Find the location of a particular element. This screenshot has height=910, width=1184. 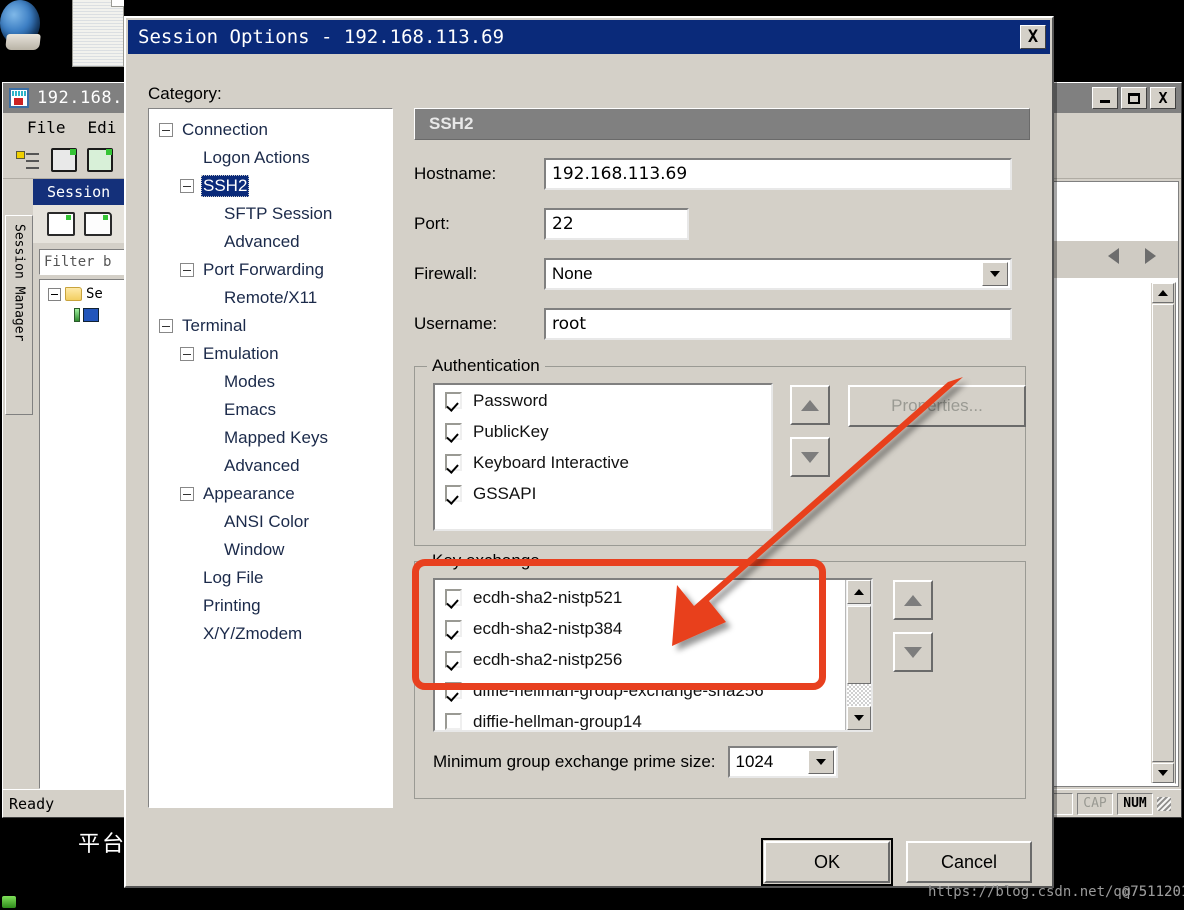

connect-session-icon is located at coordinates (64, 159).